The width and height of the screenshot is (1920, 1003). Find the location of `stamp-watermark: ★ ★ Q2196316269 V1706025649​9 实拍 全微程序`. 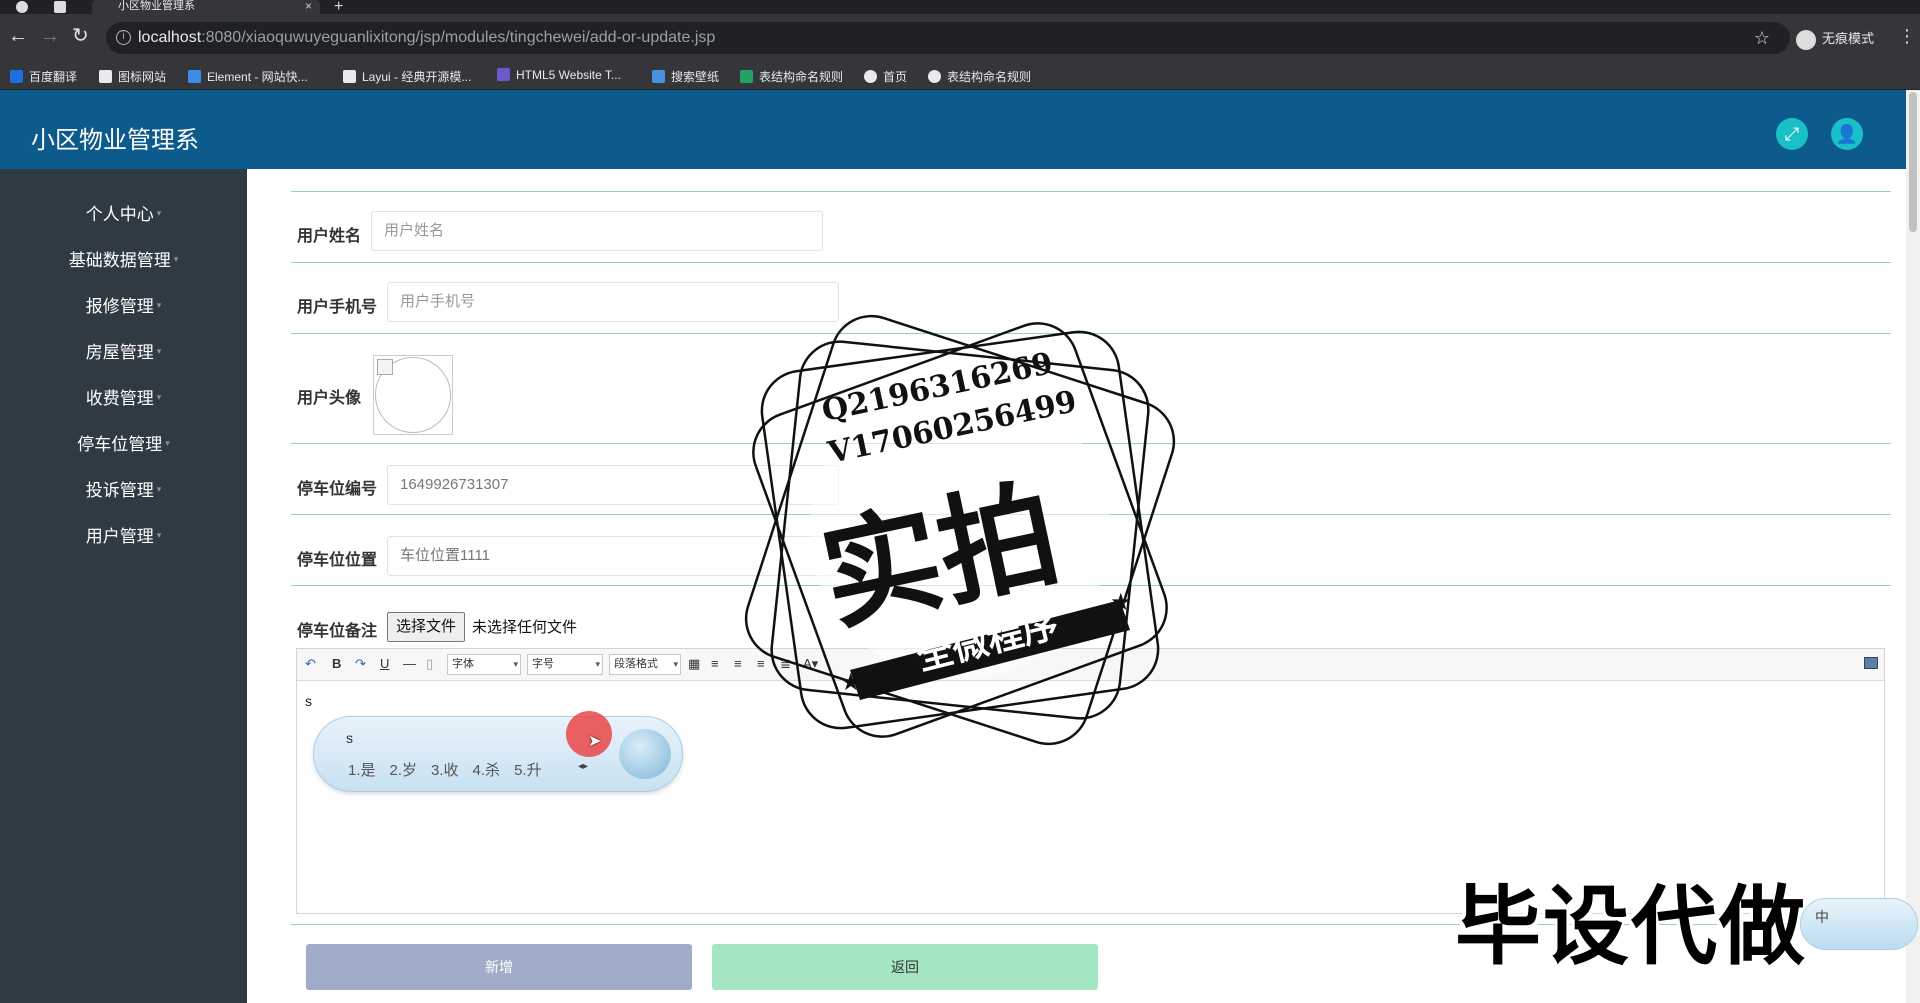

stamp-watermark: ★ ★ Q2196316269 V1706025649​9 实拍 全微程序 is located at coordinates (960, 530).